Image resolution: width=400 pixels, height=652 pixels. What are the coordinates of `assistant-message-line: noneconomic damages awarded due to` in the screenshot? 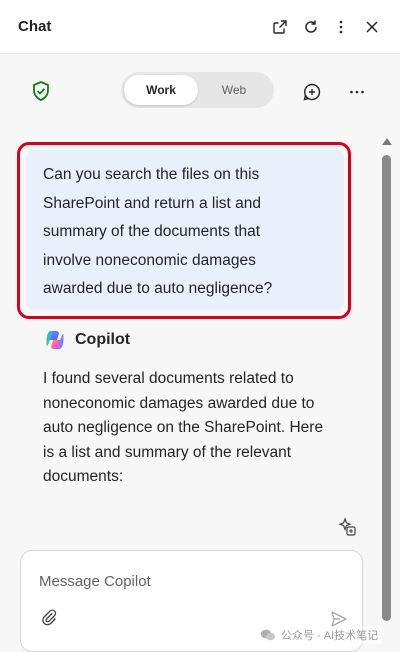 It's located at (179, 403).